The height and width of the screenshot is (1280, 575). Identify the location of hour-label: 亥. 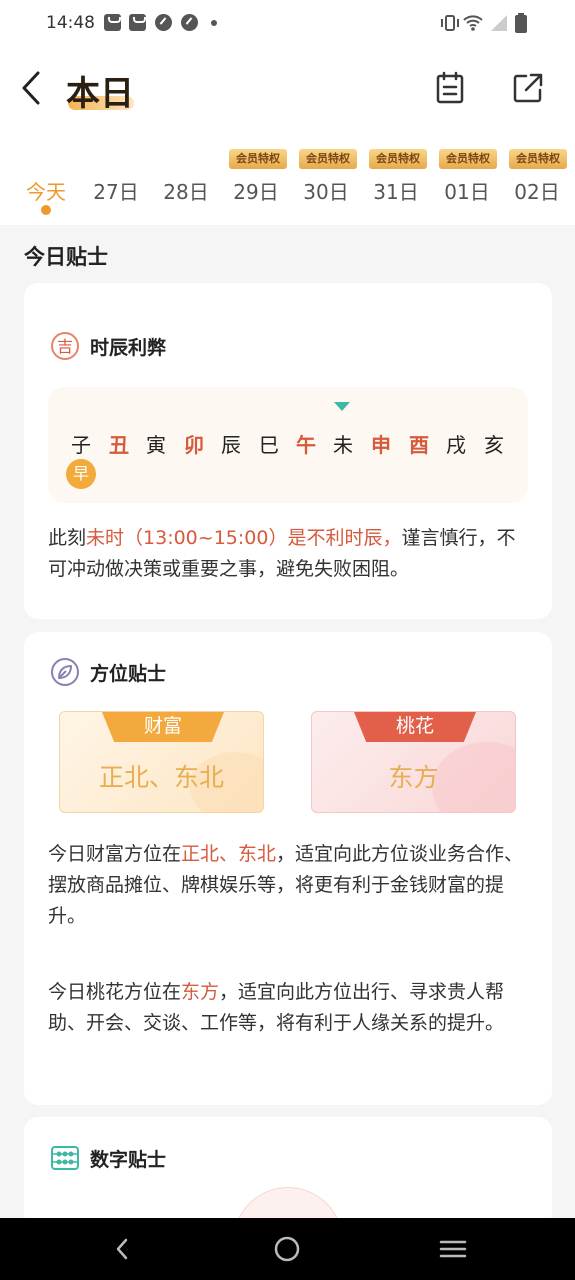
(494, 445).